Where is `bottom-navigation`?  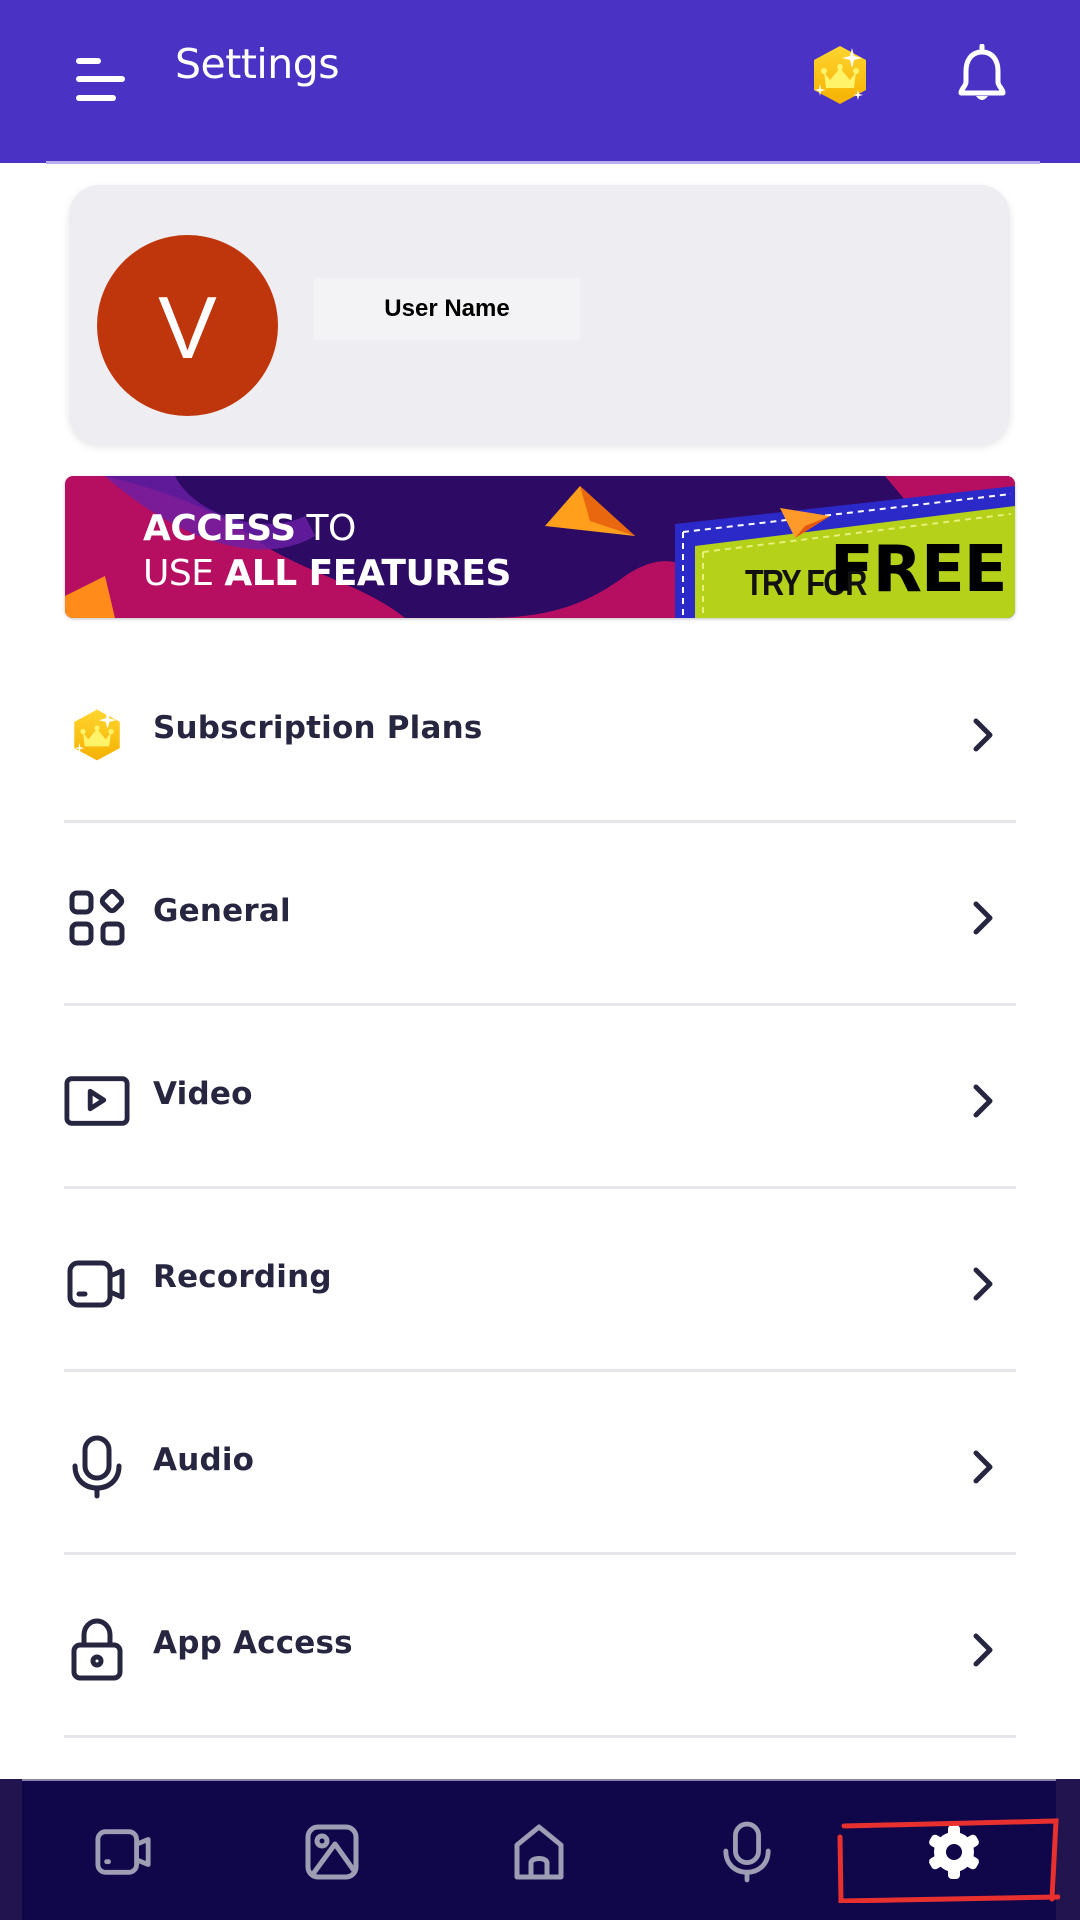
bottom-navigation is located at coordinates (540, 1849).